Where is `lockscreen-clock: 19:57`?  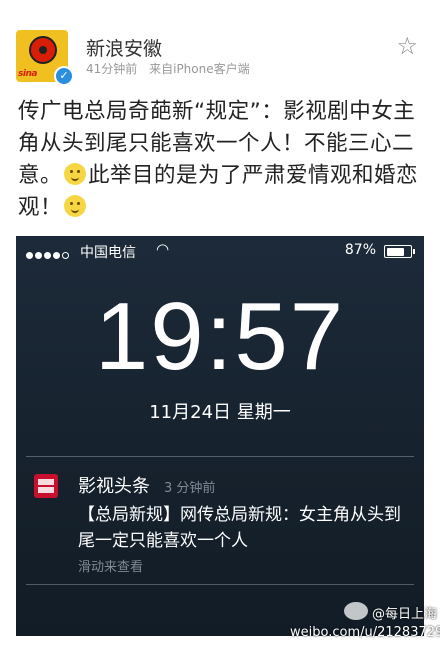
lockscreen-clock: 19:57 is located at coordinates (220, 336).